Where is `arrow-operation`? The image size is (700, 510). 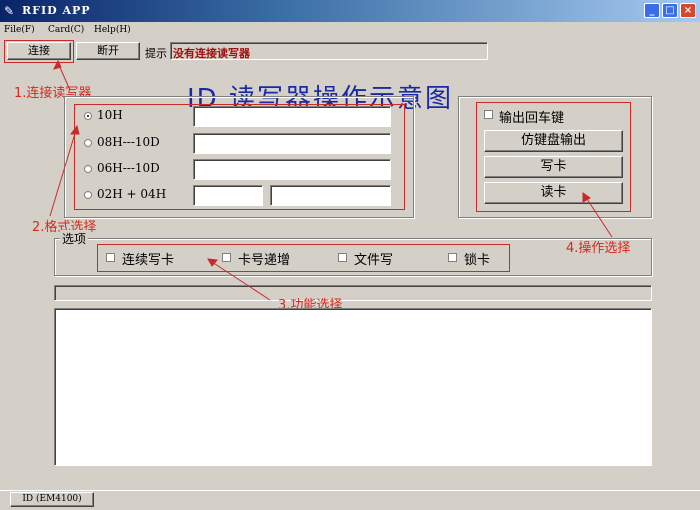
arrow-operation is located at coordinates (598, 216).